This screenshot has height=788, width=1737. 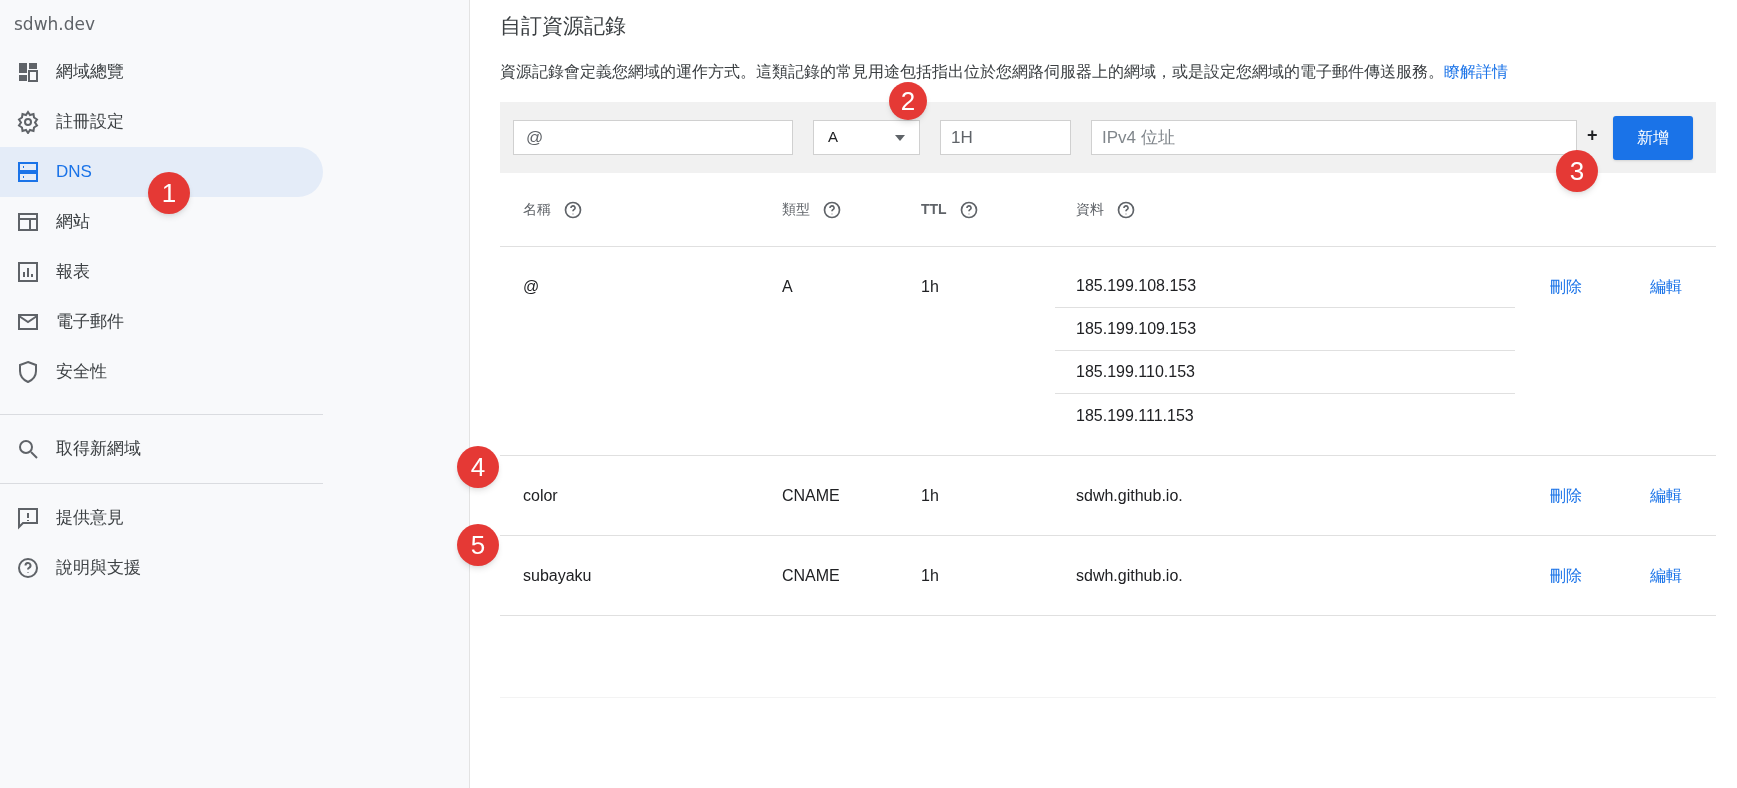 I want to click on server-icon, so click(x=28, y=172).